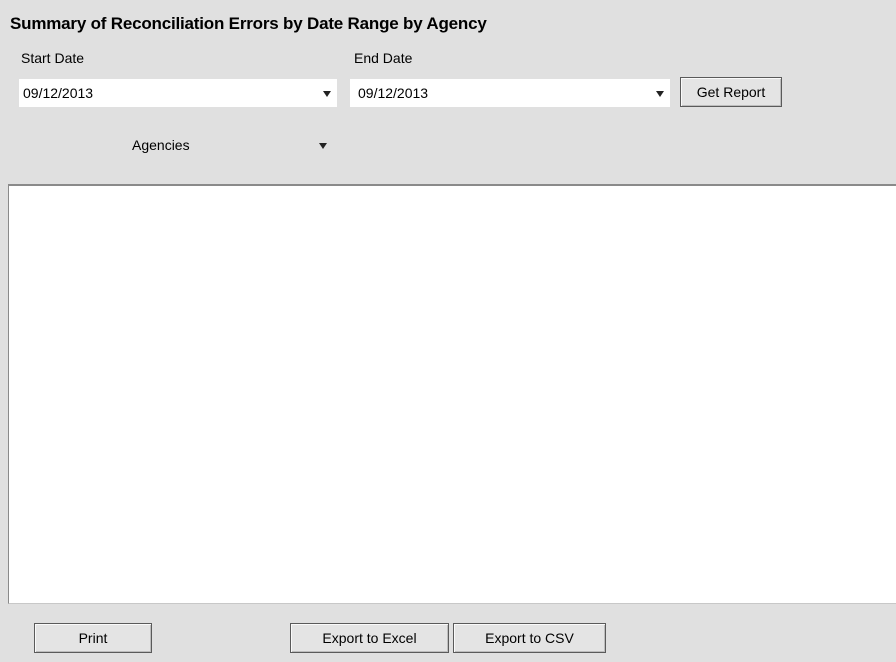 Image resolution: width=896 pixels, height=662 pixels. What do you see at coordinates (233, 145) in the screenshot?
I see `agencies-dropdown: Agencies` at bounding box center [233, 145].